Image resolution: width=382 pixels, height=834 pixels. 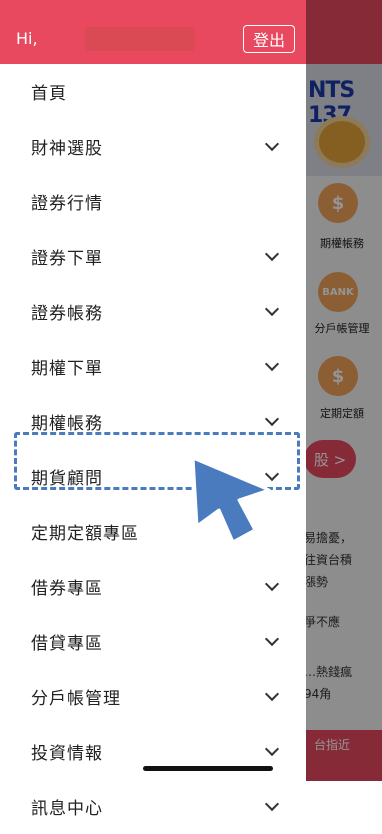 I want to click on drawer-header: Hi, 登出, so click(x=153, y=32).